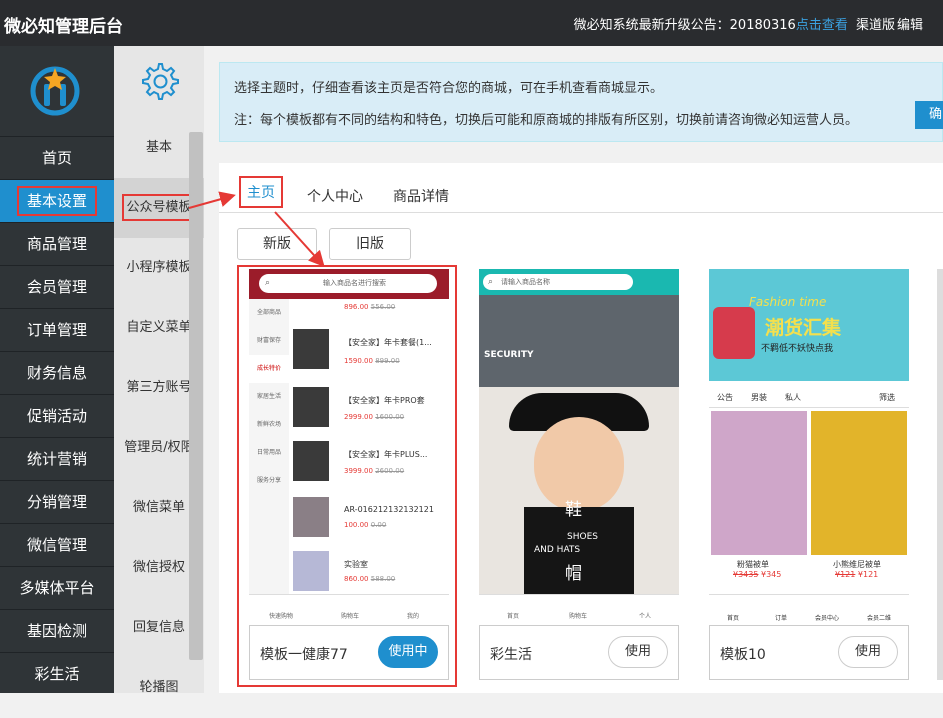 Image resolution: width=943 pixels, height=718 pixels. What do you see at coordinates (335, 196) in the screenshot?
I see `tab-profile: 个人中心` at bounding box center [335, 196].